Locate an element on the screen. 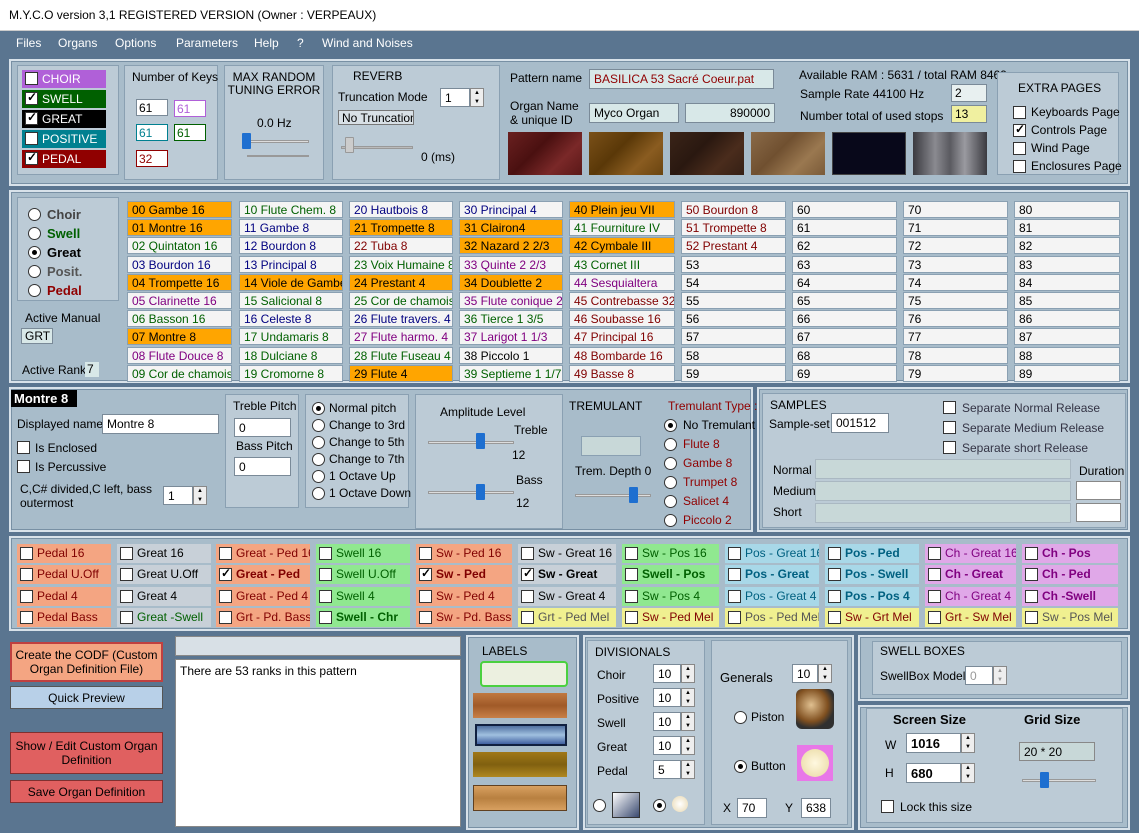 The height and width of the screenshot is (833, 1139). rank-84: 84 is located at coordinates (1067, 282).